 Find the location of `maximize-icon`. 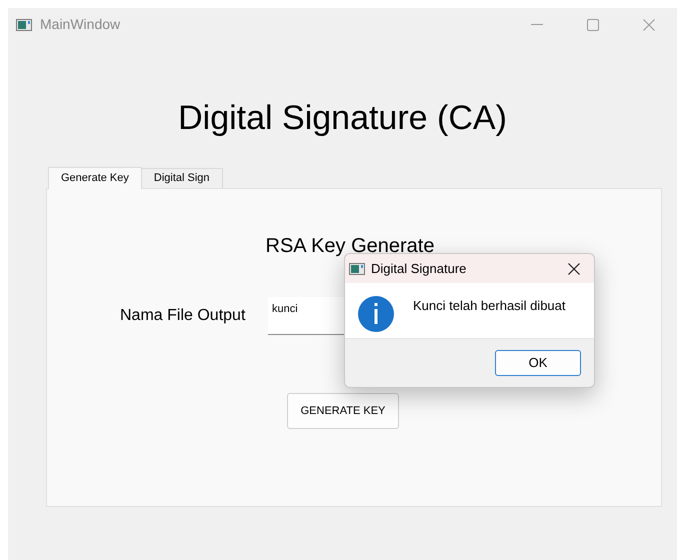

maximize-icon is located at coordinates (593, 24).